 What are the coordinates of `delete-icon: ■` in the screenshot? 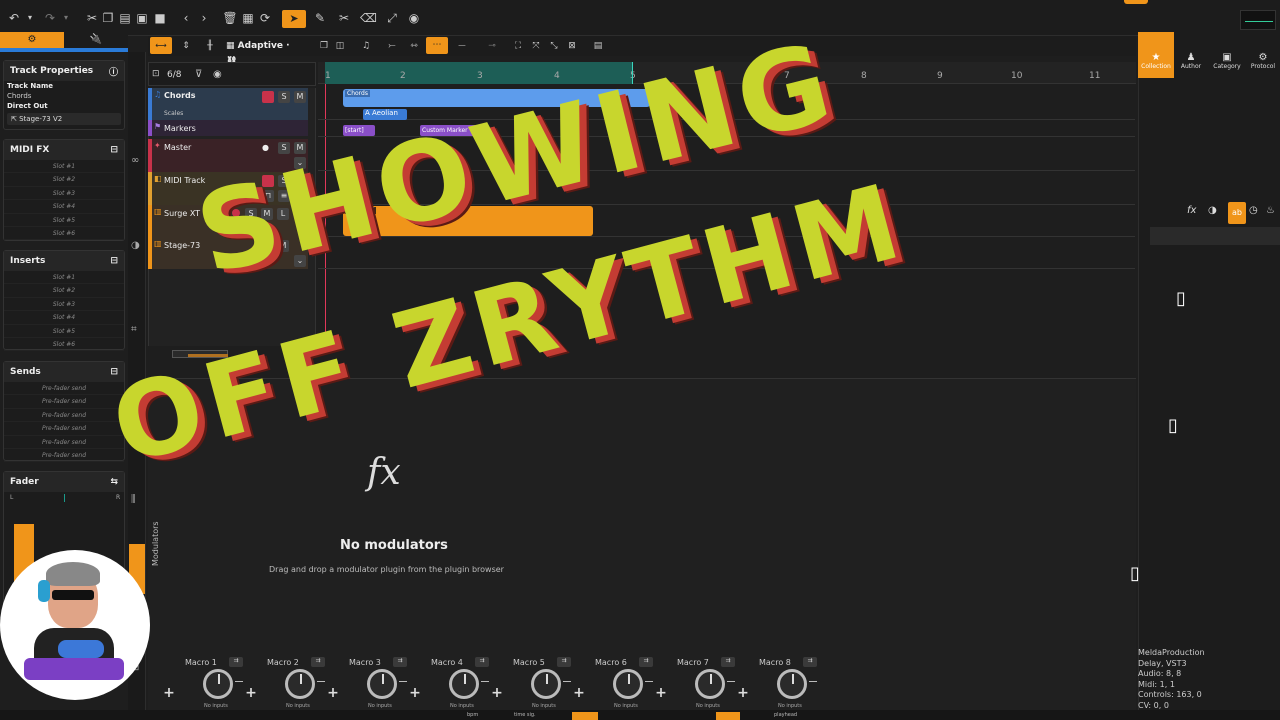 It's located at (160, 18).